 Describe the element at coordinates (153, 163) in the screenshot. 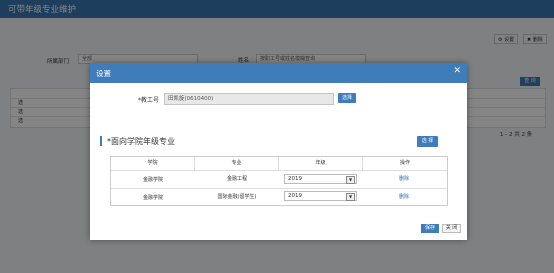

I see `col-college: 学院` at that location.